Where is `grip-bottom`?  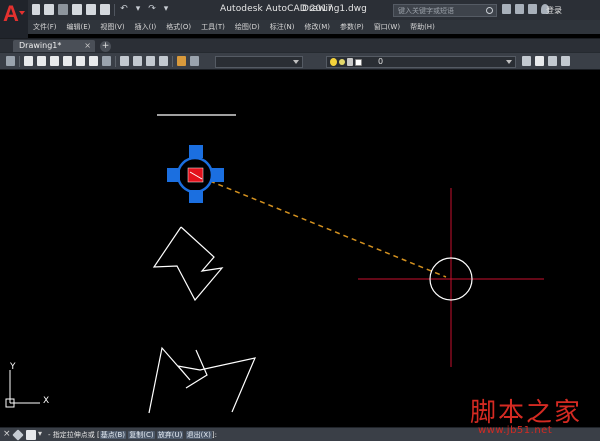
grip-bottom is located at coordinates (196, 196).